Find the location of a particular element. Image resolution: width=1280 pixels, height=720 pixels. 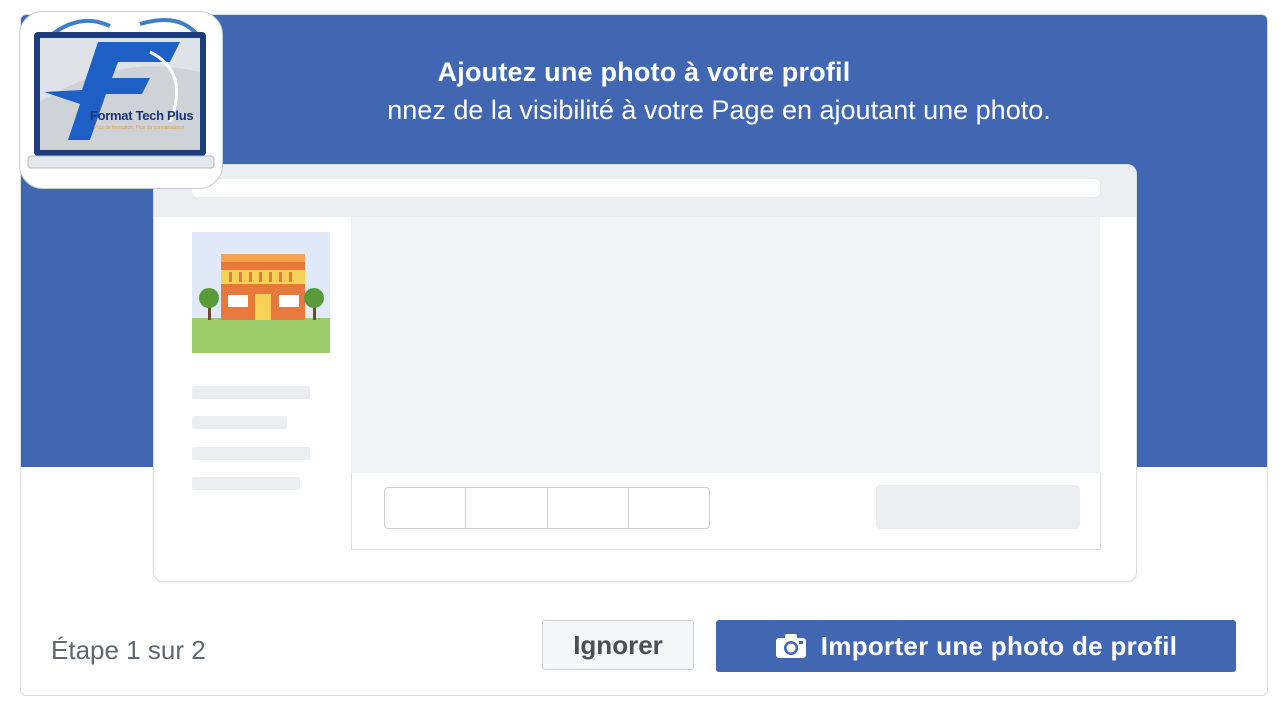

preview-action-button is located at coordinates (978, 507).